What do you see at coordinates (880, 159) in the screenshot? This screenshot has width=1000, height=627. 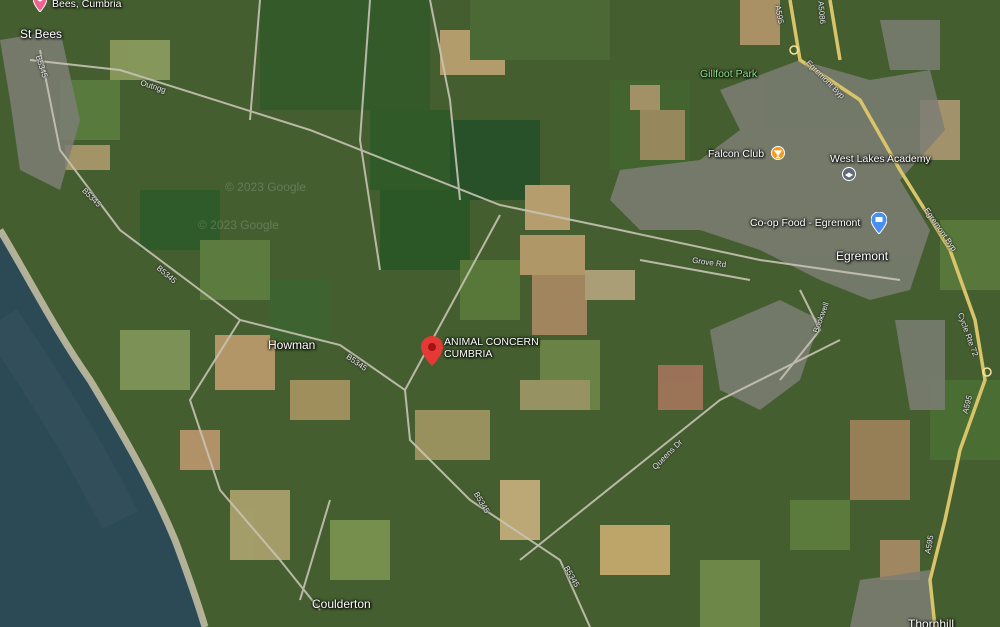 I see `poi-label-west-lakes-academy: West Lakes Academy` at bounding box center [880, 159].